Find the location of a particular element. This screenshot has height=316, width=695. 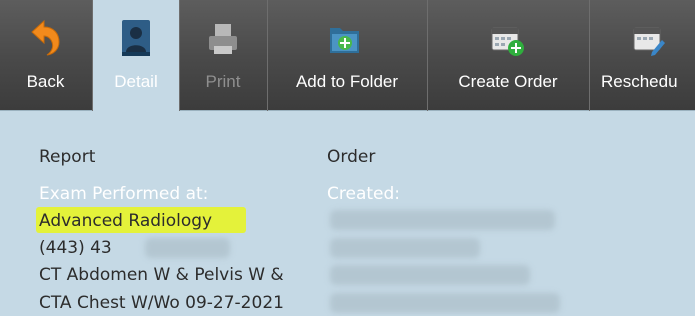

redacted-created-line2 is located at coordinates (405, 248).